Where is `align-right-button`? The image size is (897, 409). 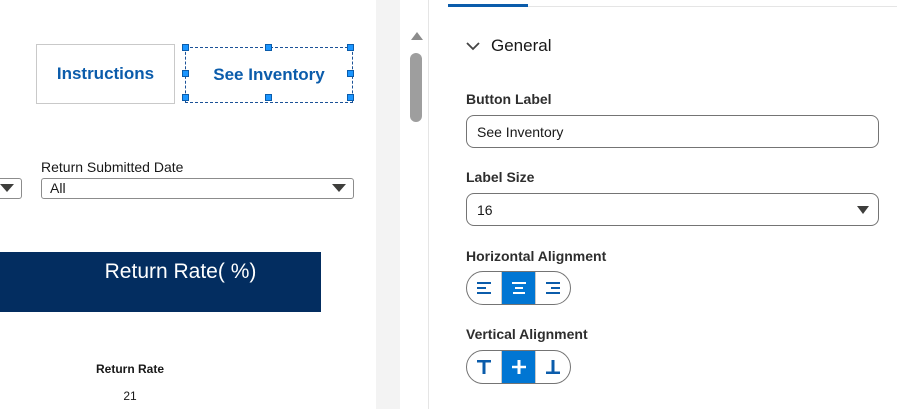 align-right-button is located at coordinates (553, 288).